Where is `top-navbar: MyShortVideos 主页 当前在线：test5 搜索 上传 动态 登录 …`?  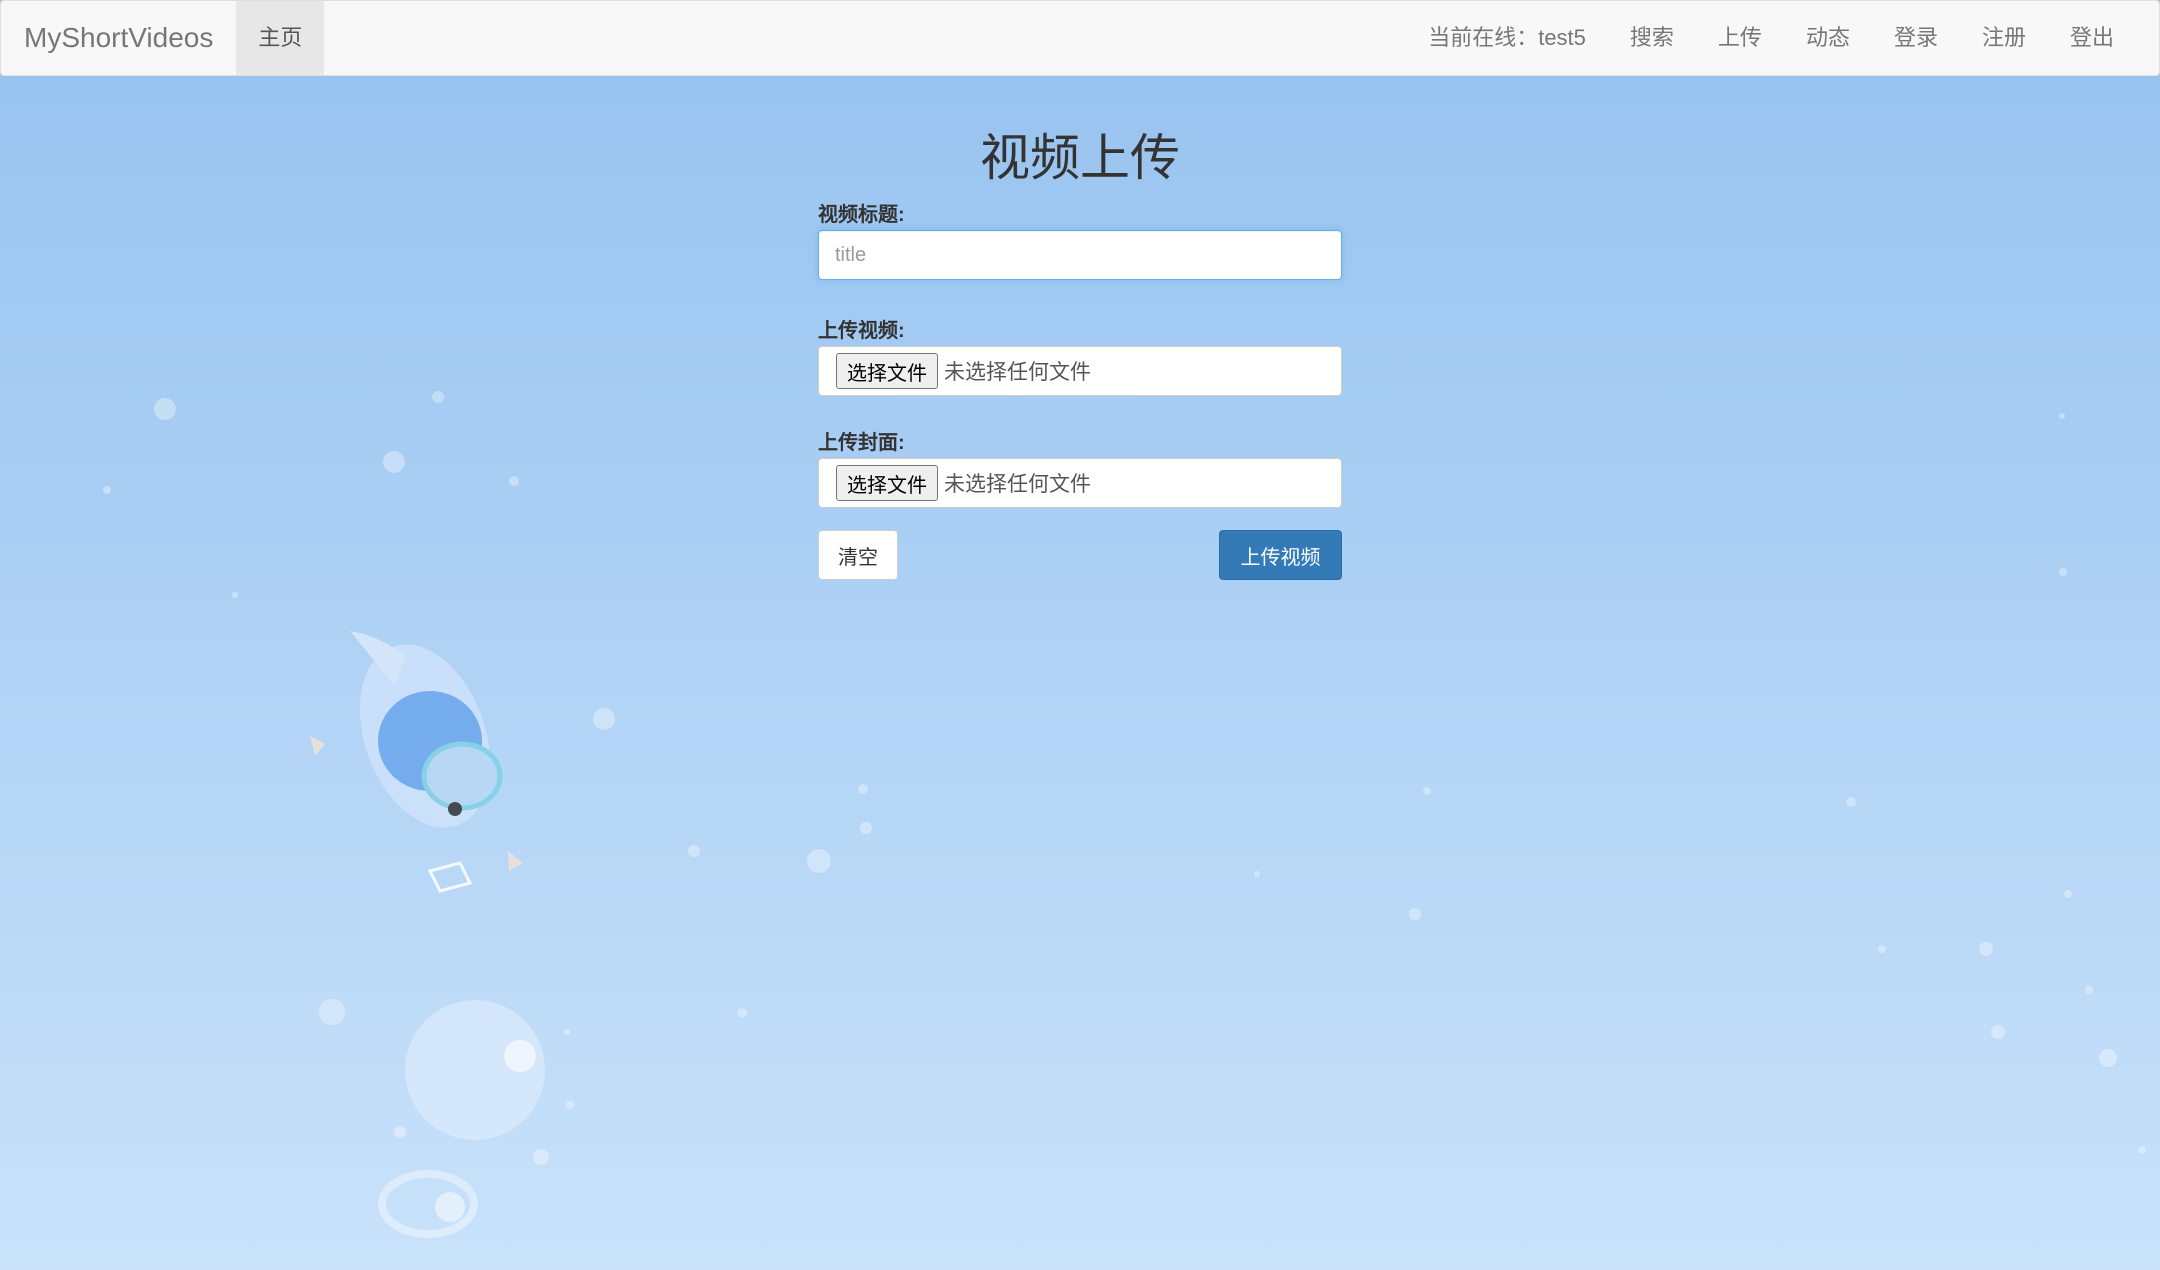
top-navbar: MyShortVideos 主页 当前在线：test5 搜索 上传 动态 登录 … is located at coordinates (1080, 38).